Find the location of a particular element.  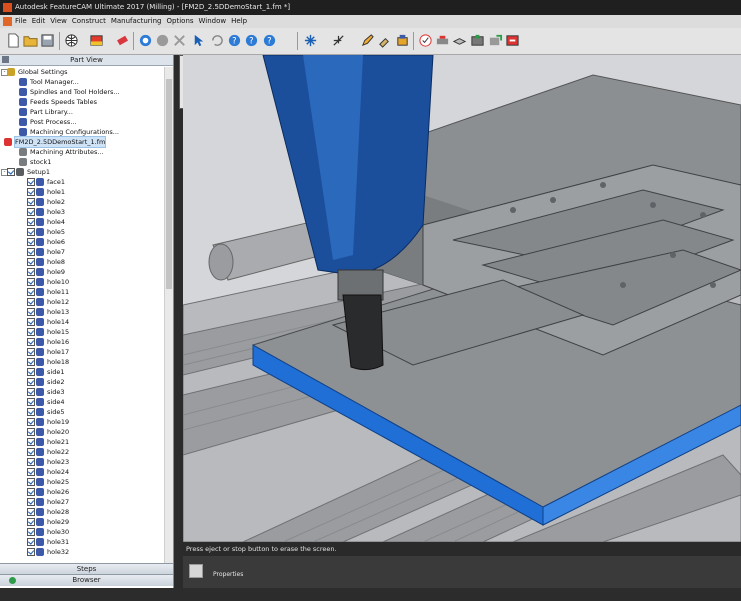

menu-options: Options is located at coordinates (180, 21).